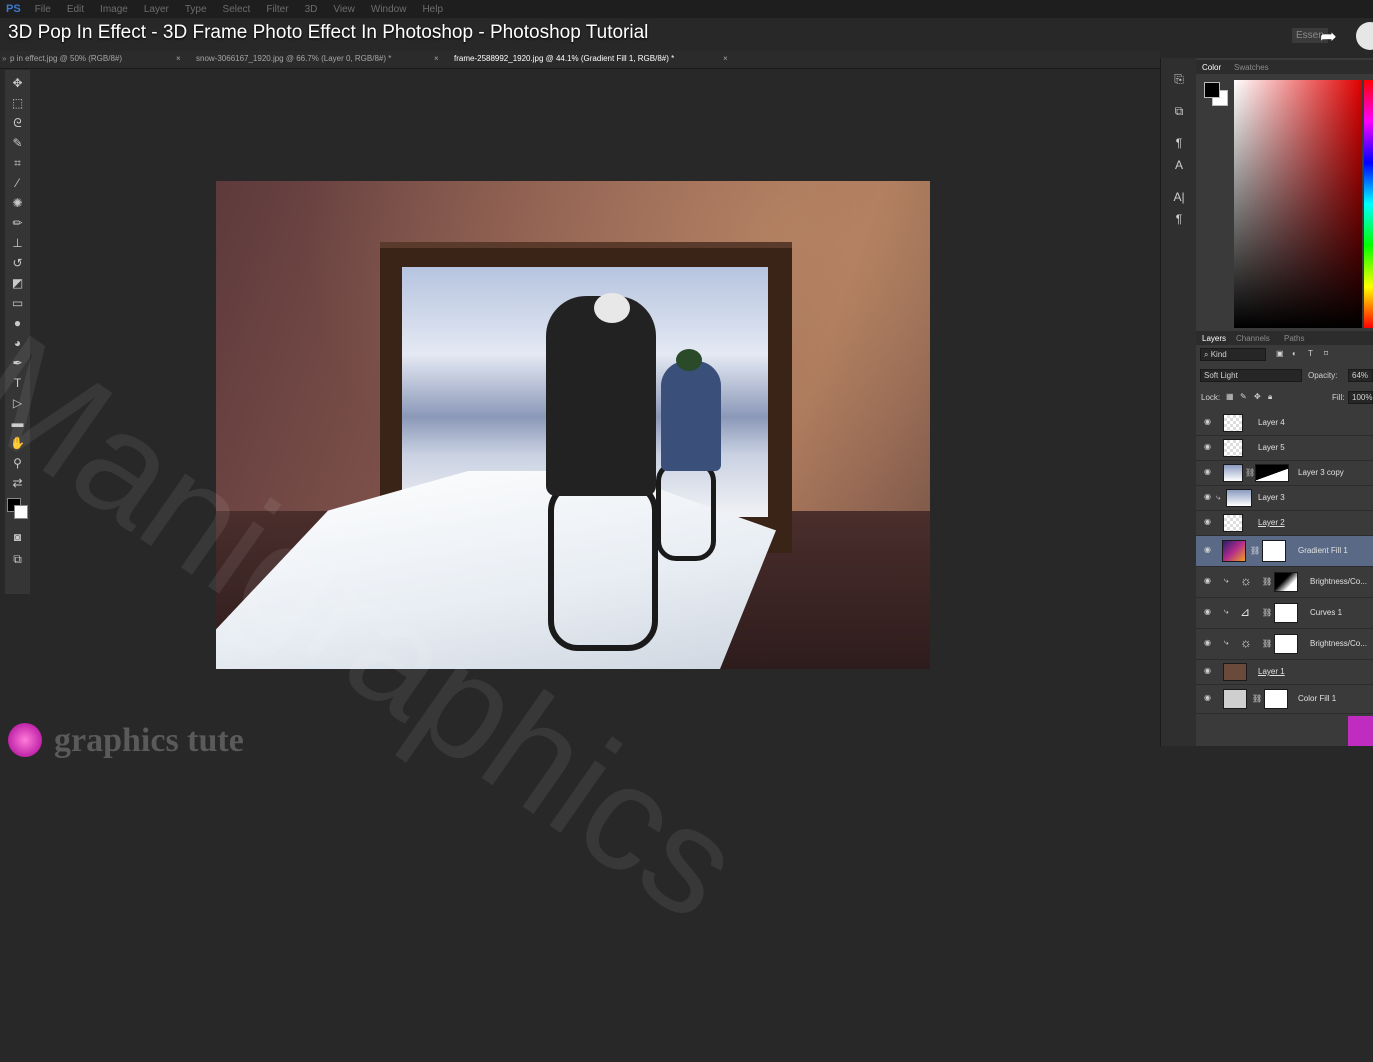  What do you see at coordinates (1233, 354) in the screenshot?
I see `kind-filter-select: ⌕ Kind` at bounding box center [1233, 354].